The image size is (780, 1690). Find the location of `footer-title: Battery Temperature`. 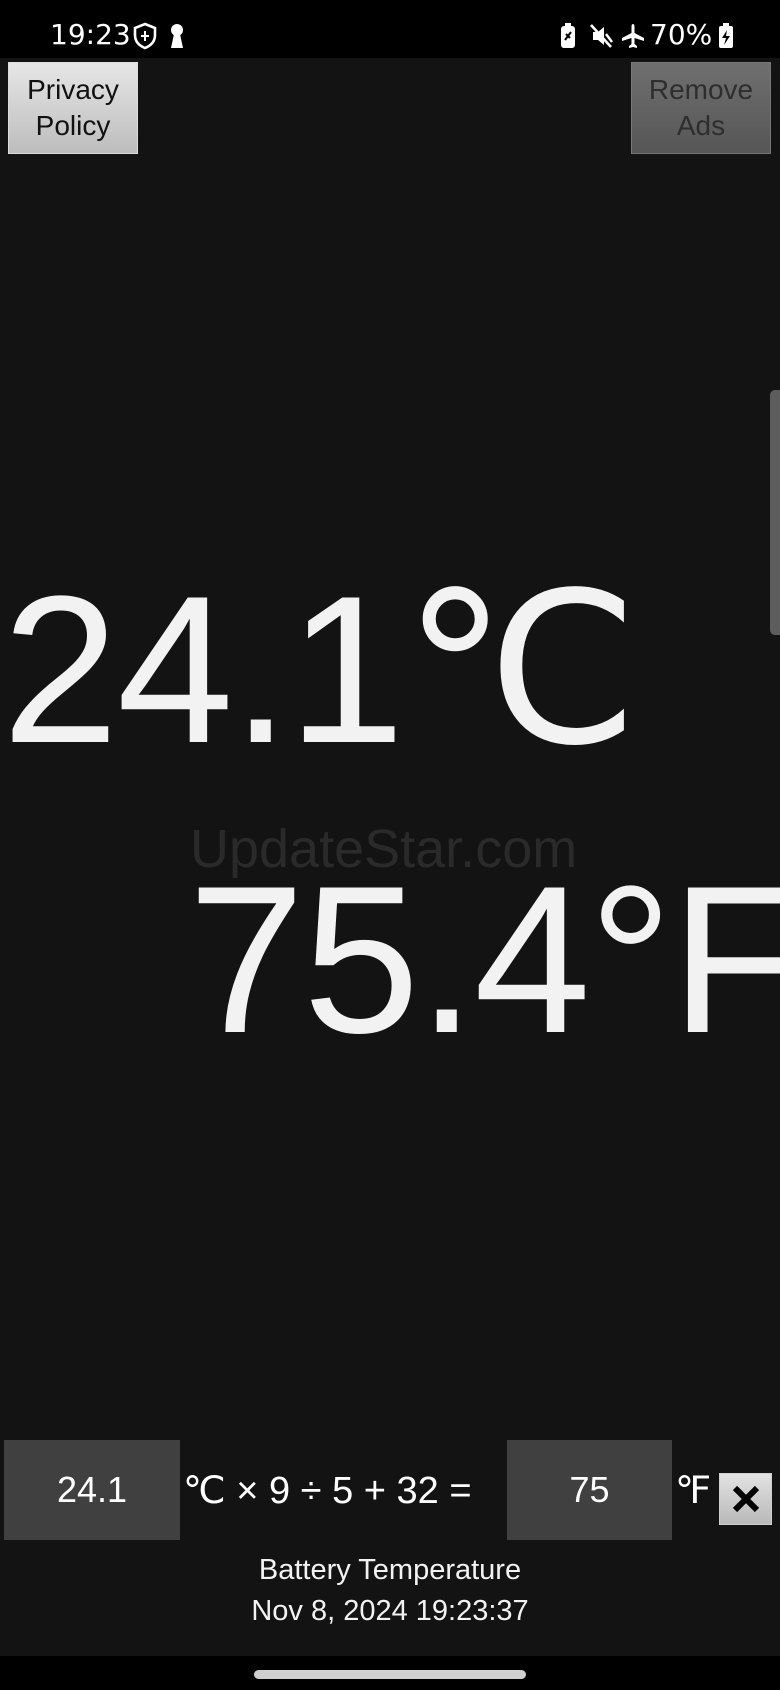

footer-title: Battery Temperature is located at coordinates (390, 1570).